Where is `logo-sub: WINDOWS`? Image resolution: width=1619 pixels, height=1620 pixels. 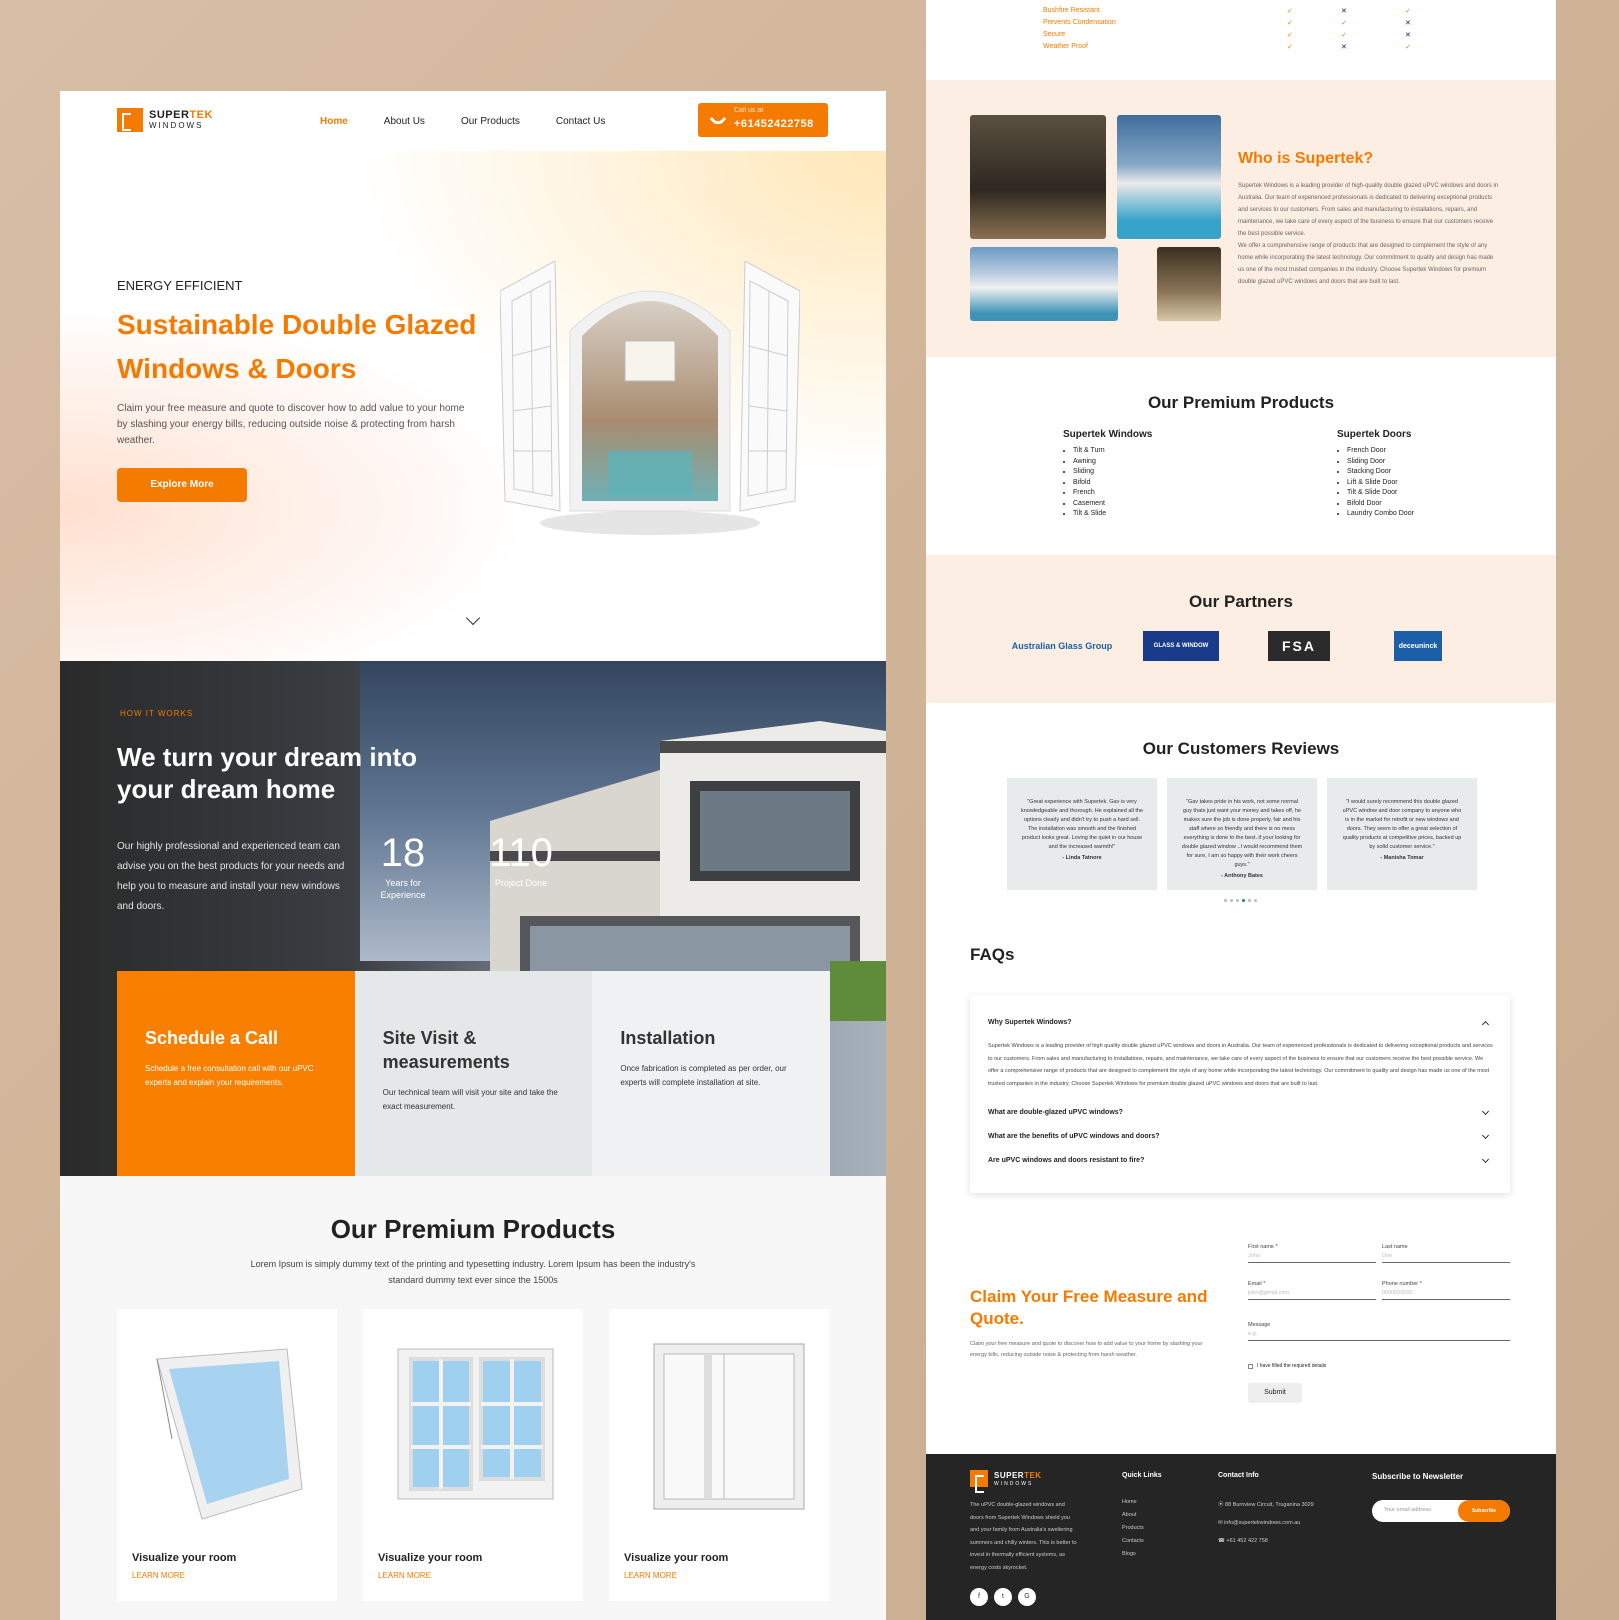 logo-sub: WINDOWS is located at coordinates (176, 125).